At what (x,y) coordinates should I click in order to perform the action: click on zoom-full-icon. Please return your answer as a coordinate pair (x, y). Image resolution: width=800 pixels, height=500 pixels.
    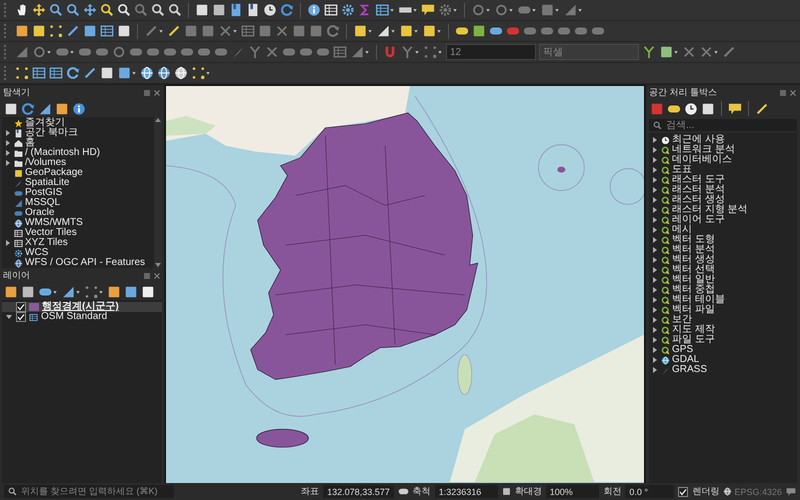
    Looking at the image, I should click on (90, 10).